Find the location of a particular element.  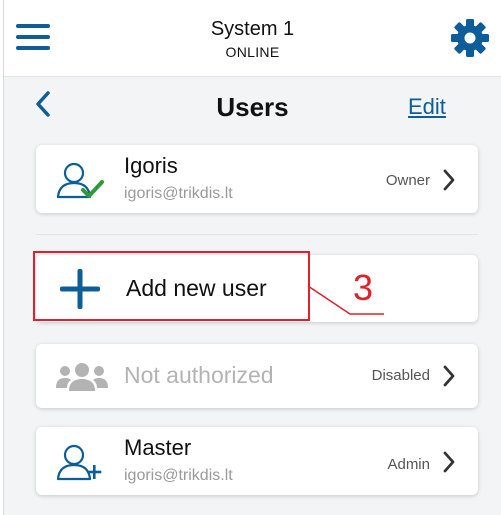

annotation-step-number: 3 is located at coordinates (363, 287).